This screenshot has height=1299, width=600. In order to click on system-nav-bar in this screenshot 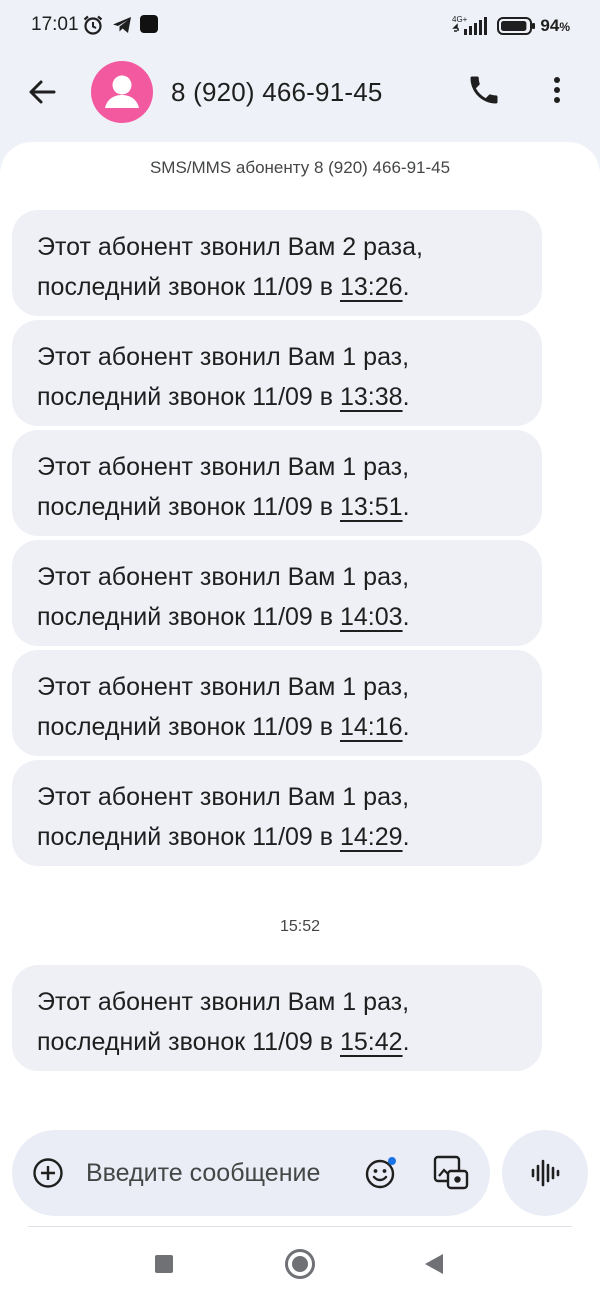, I will do `click(300, 1263)`.